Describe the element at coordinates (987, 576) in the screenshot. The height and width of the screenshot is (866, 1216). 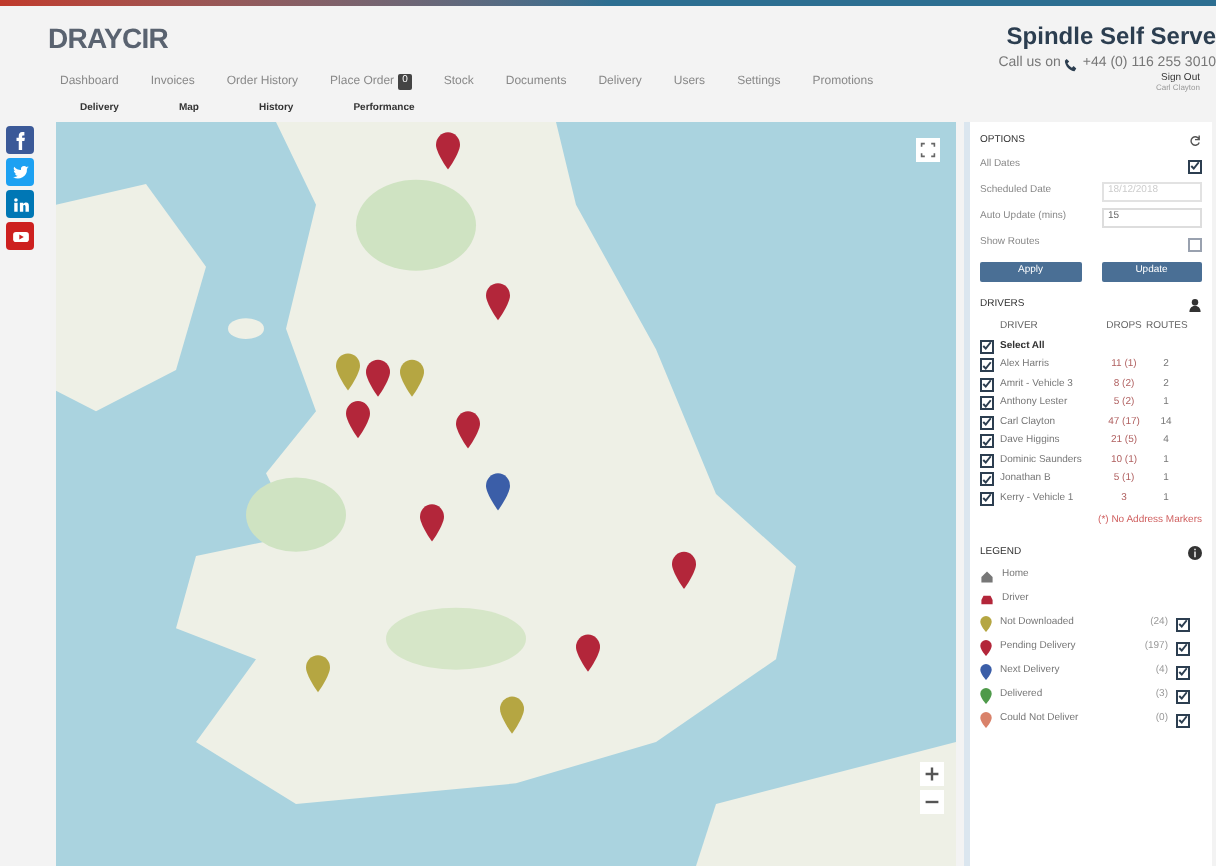
I see `home-icon` at that location.